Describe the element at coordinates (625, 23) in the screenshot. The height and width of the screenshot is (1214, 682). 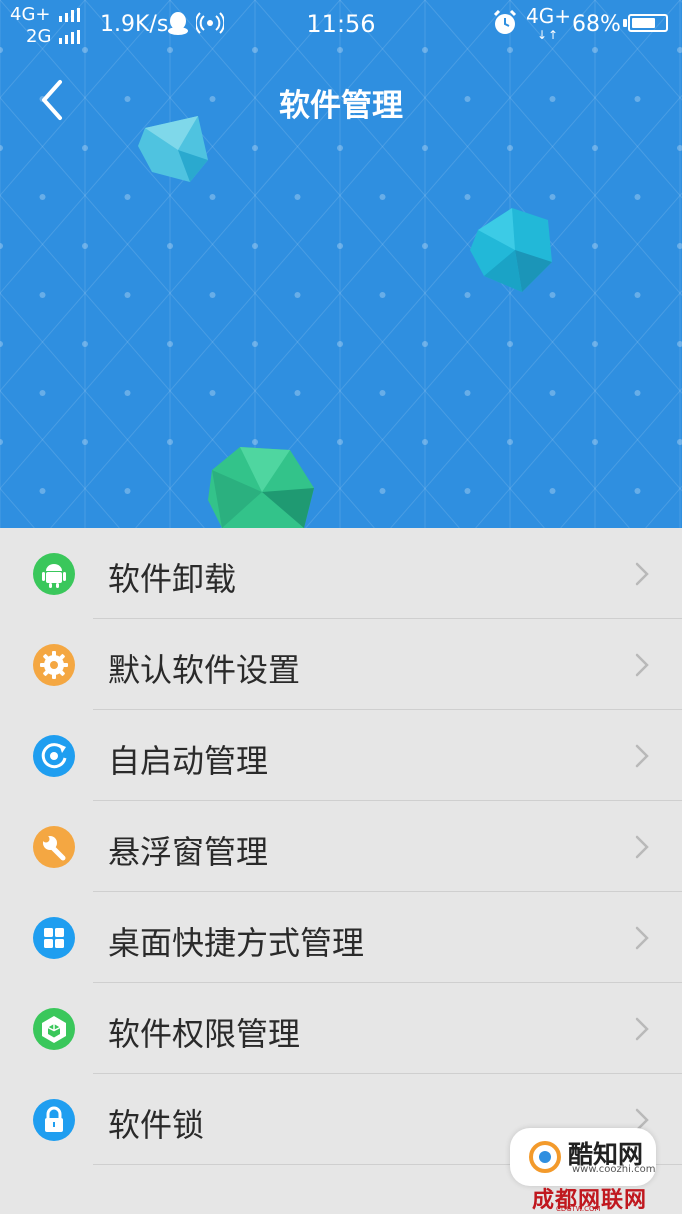
I see `battery-tip` at that location.